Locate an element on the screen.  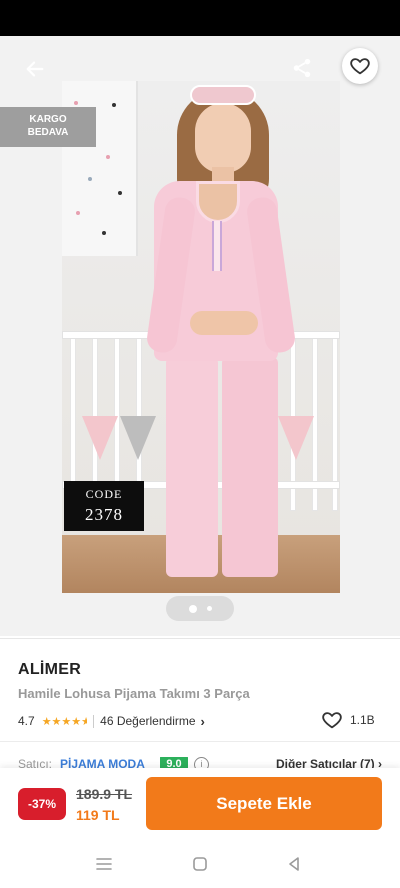
square-icon is located at coordinates (200, 864).